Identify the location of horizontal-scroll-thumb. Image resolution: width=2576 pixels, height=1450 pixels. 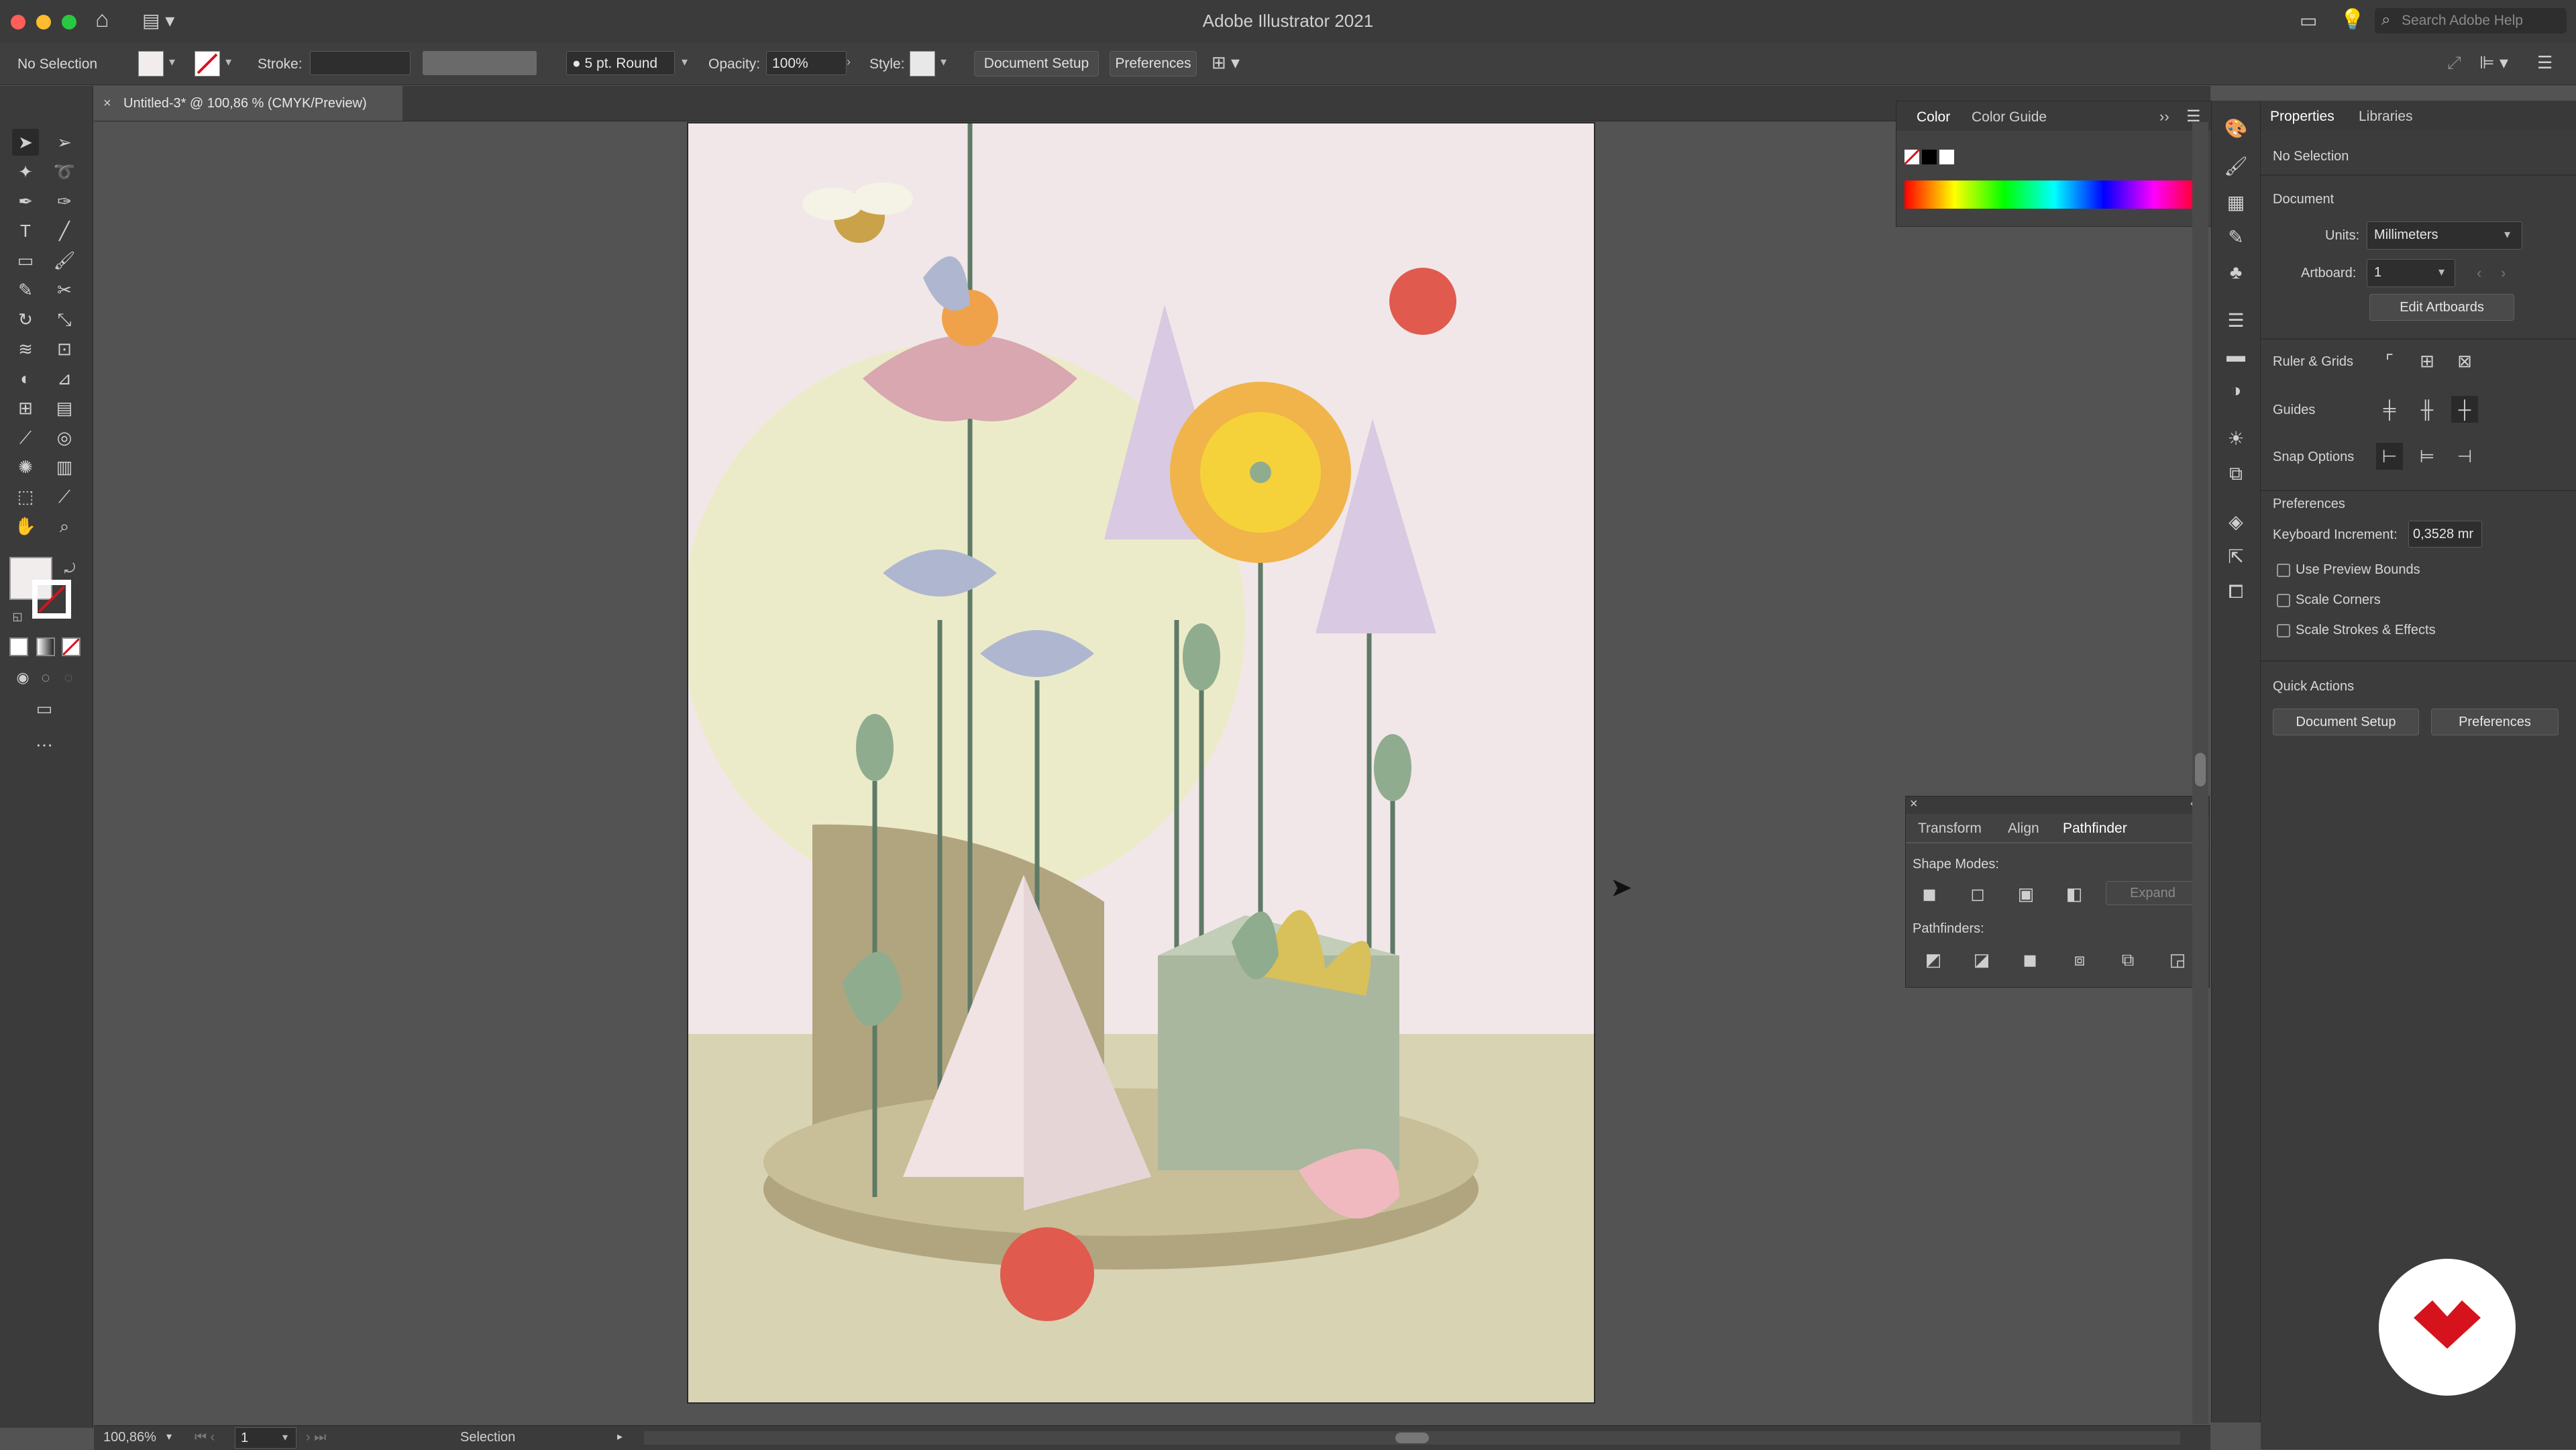
(1412, 1438).